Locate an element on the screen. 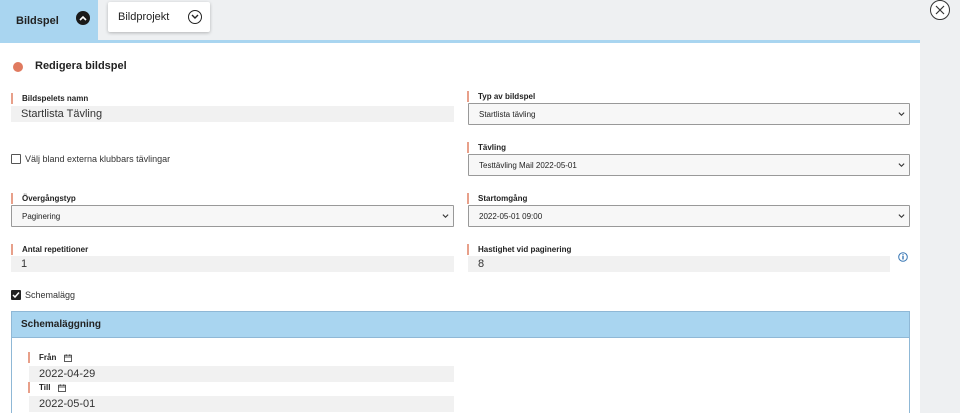 The width and height of the screenshot is (960, 413). competition-select: Testtävling Mail 2022-05-01 is located at coordinates (689, 165).